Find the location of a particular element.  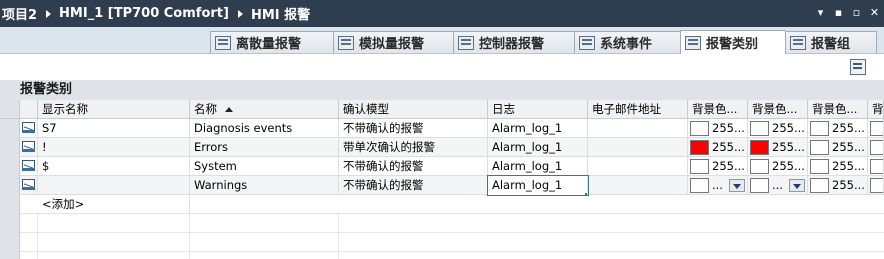

sort-ascending-icon is located at coordinates (229, 109).